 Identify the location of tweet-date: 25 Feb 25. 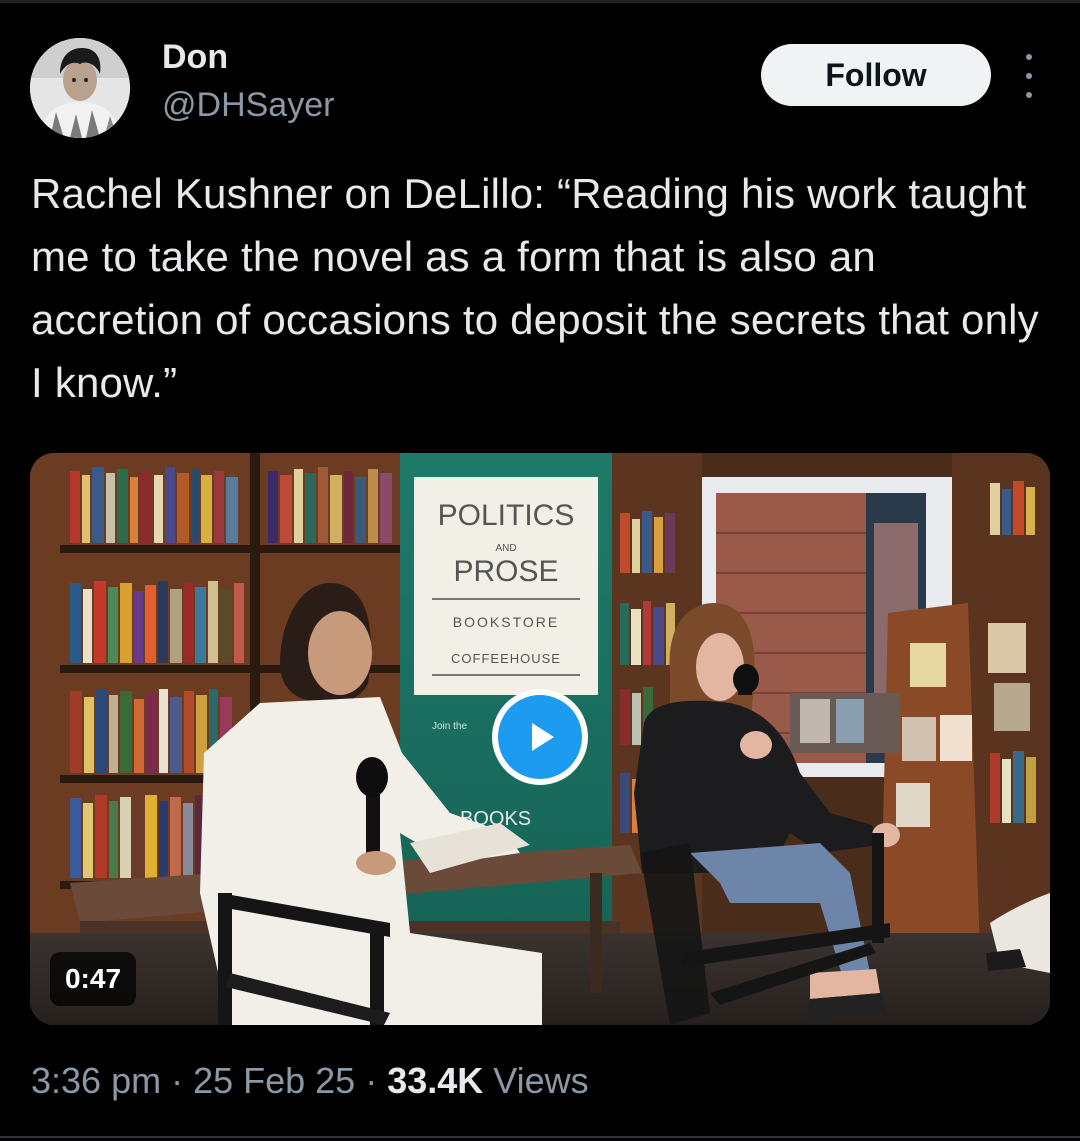
(274, 1080).